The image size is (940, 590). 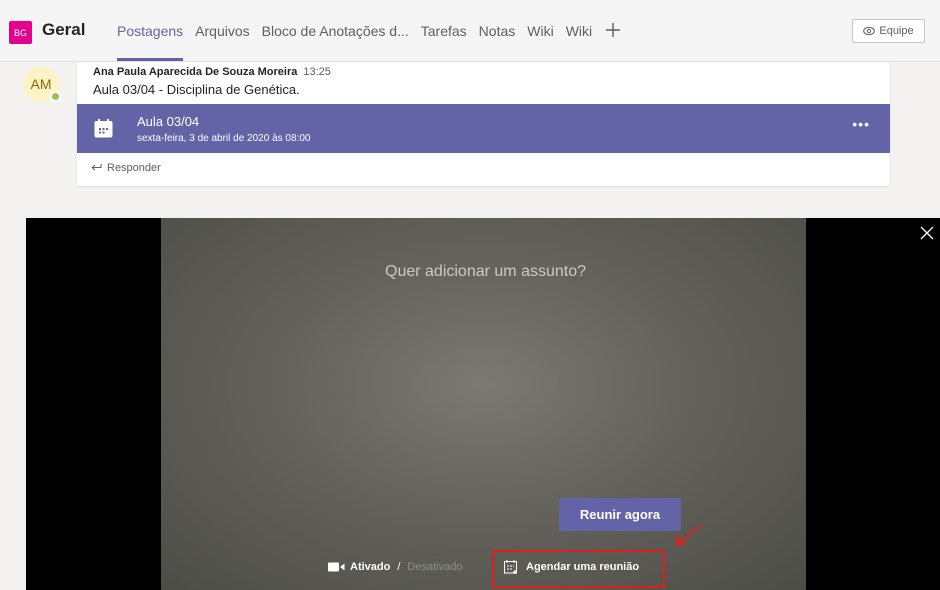 I want to click on post-time: 13:25, so click(x=317, y=72).